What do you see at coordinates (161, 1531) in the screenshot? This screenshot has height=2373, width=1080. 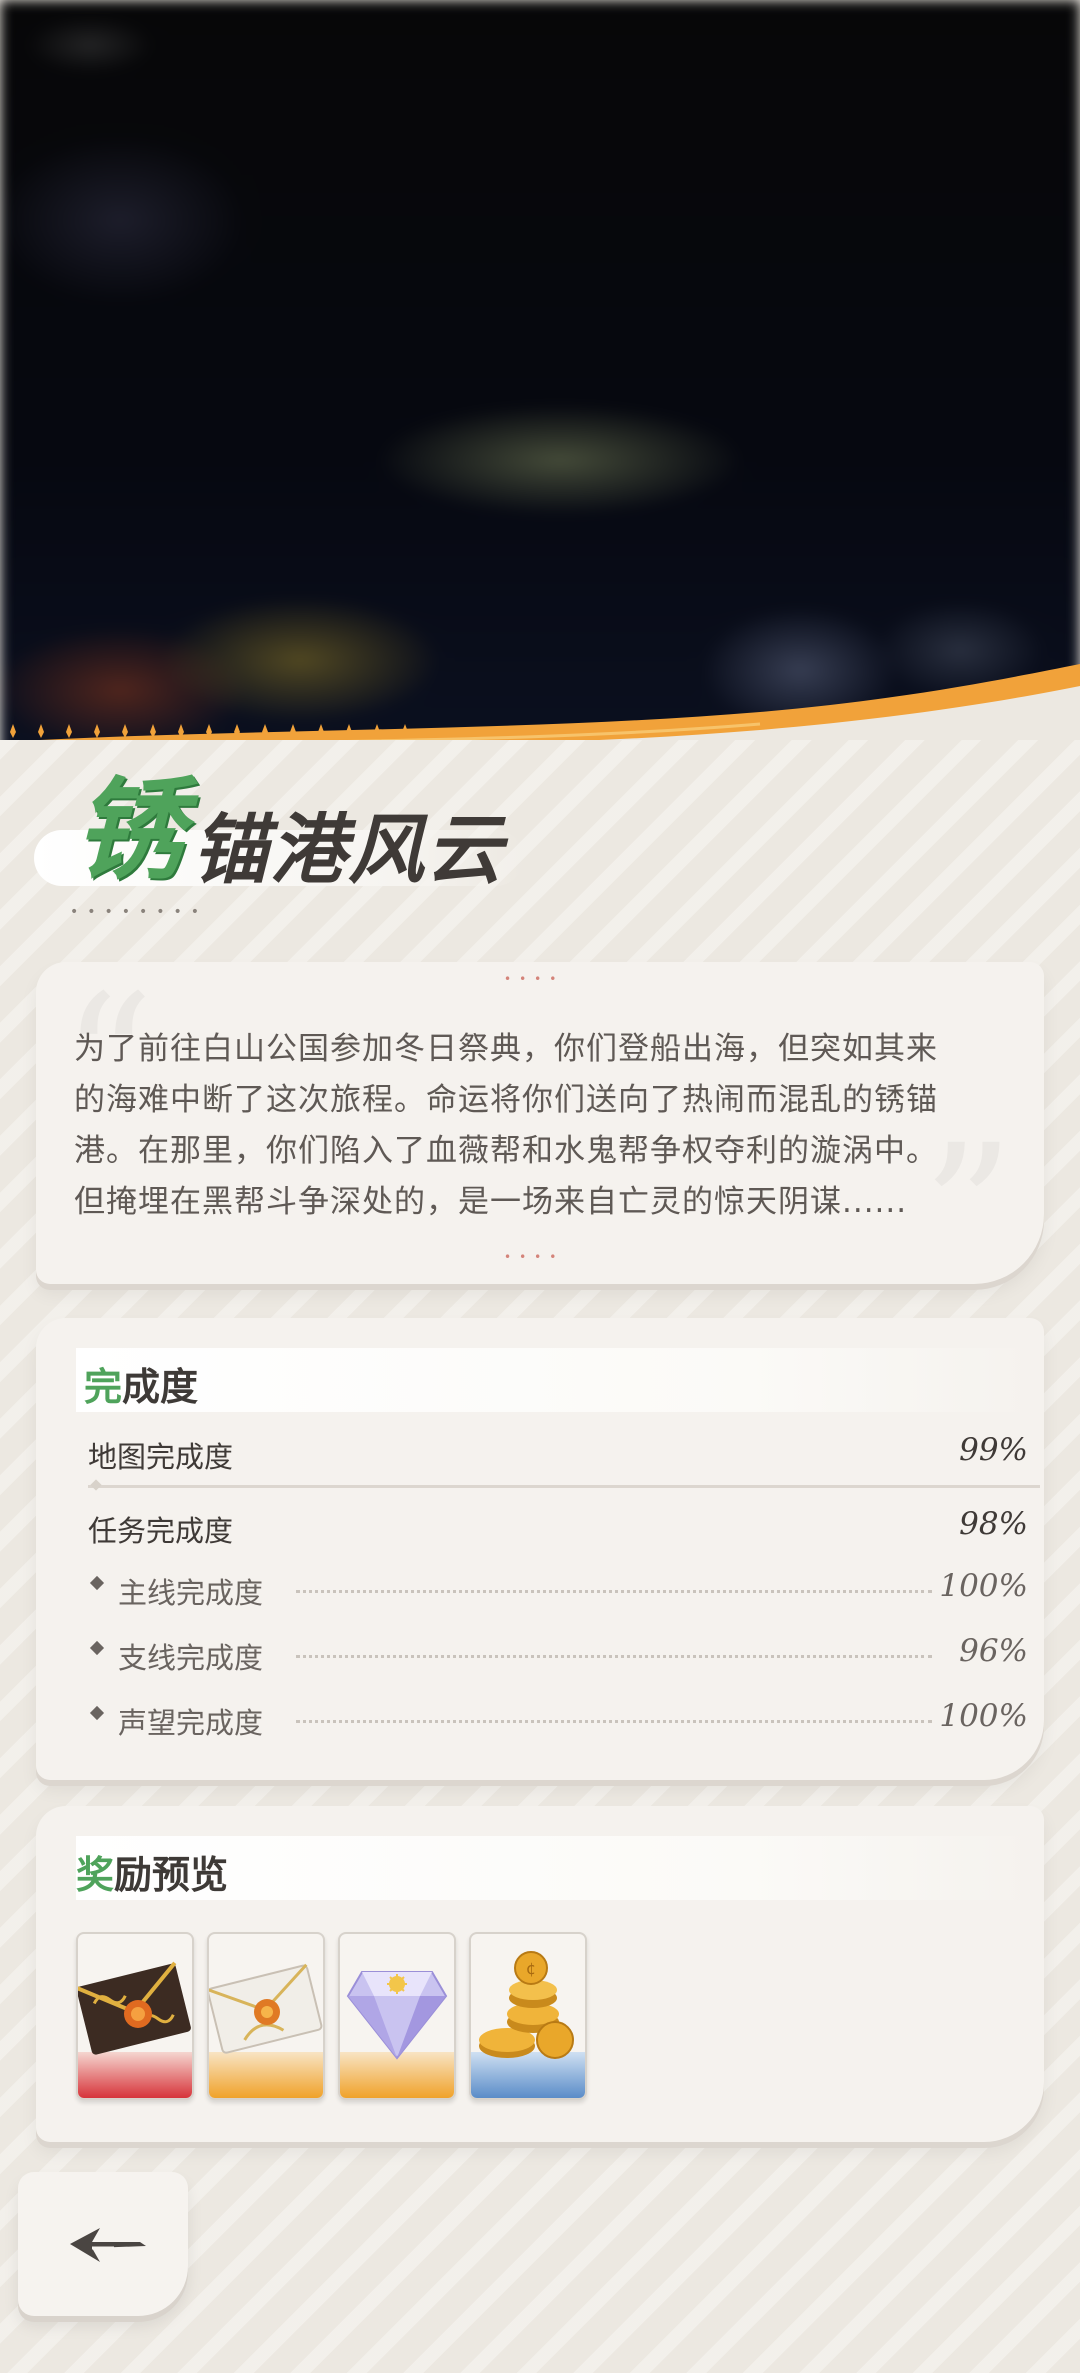 I see `quest-completion-label: 任务完成度` at bounding box center [161, 1531].